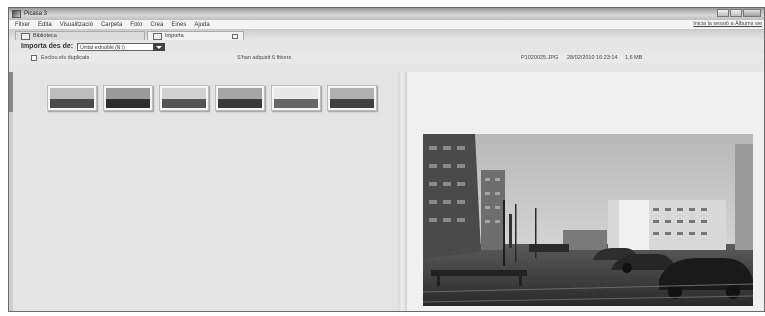 Image resolution: width=765 pixels, height=316 pixels. I want to click on window-title: Picasa 3, so click(36, 14).